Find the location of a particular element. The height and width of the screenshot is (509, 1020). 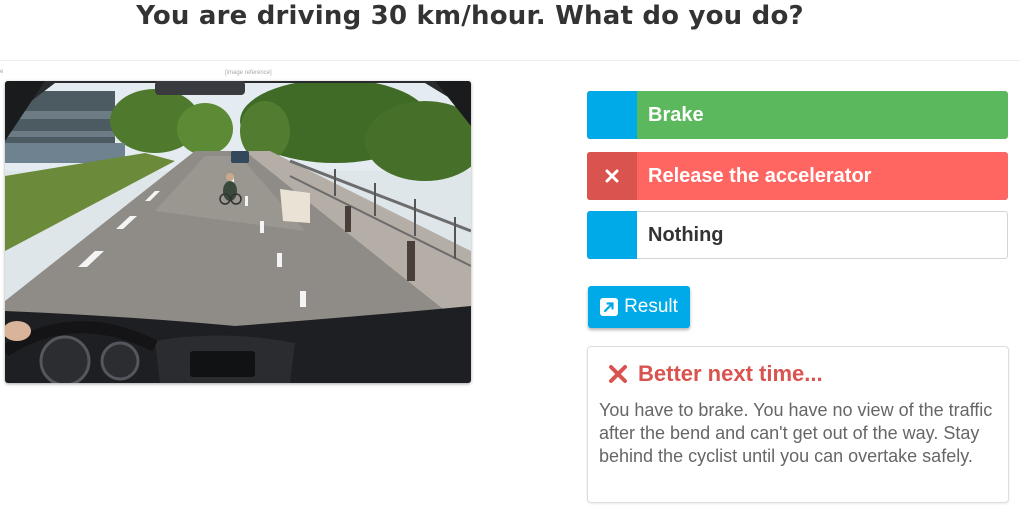

external-link-icon is located at coordinates (609, 307).